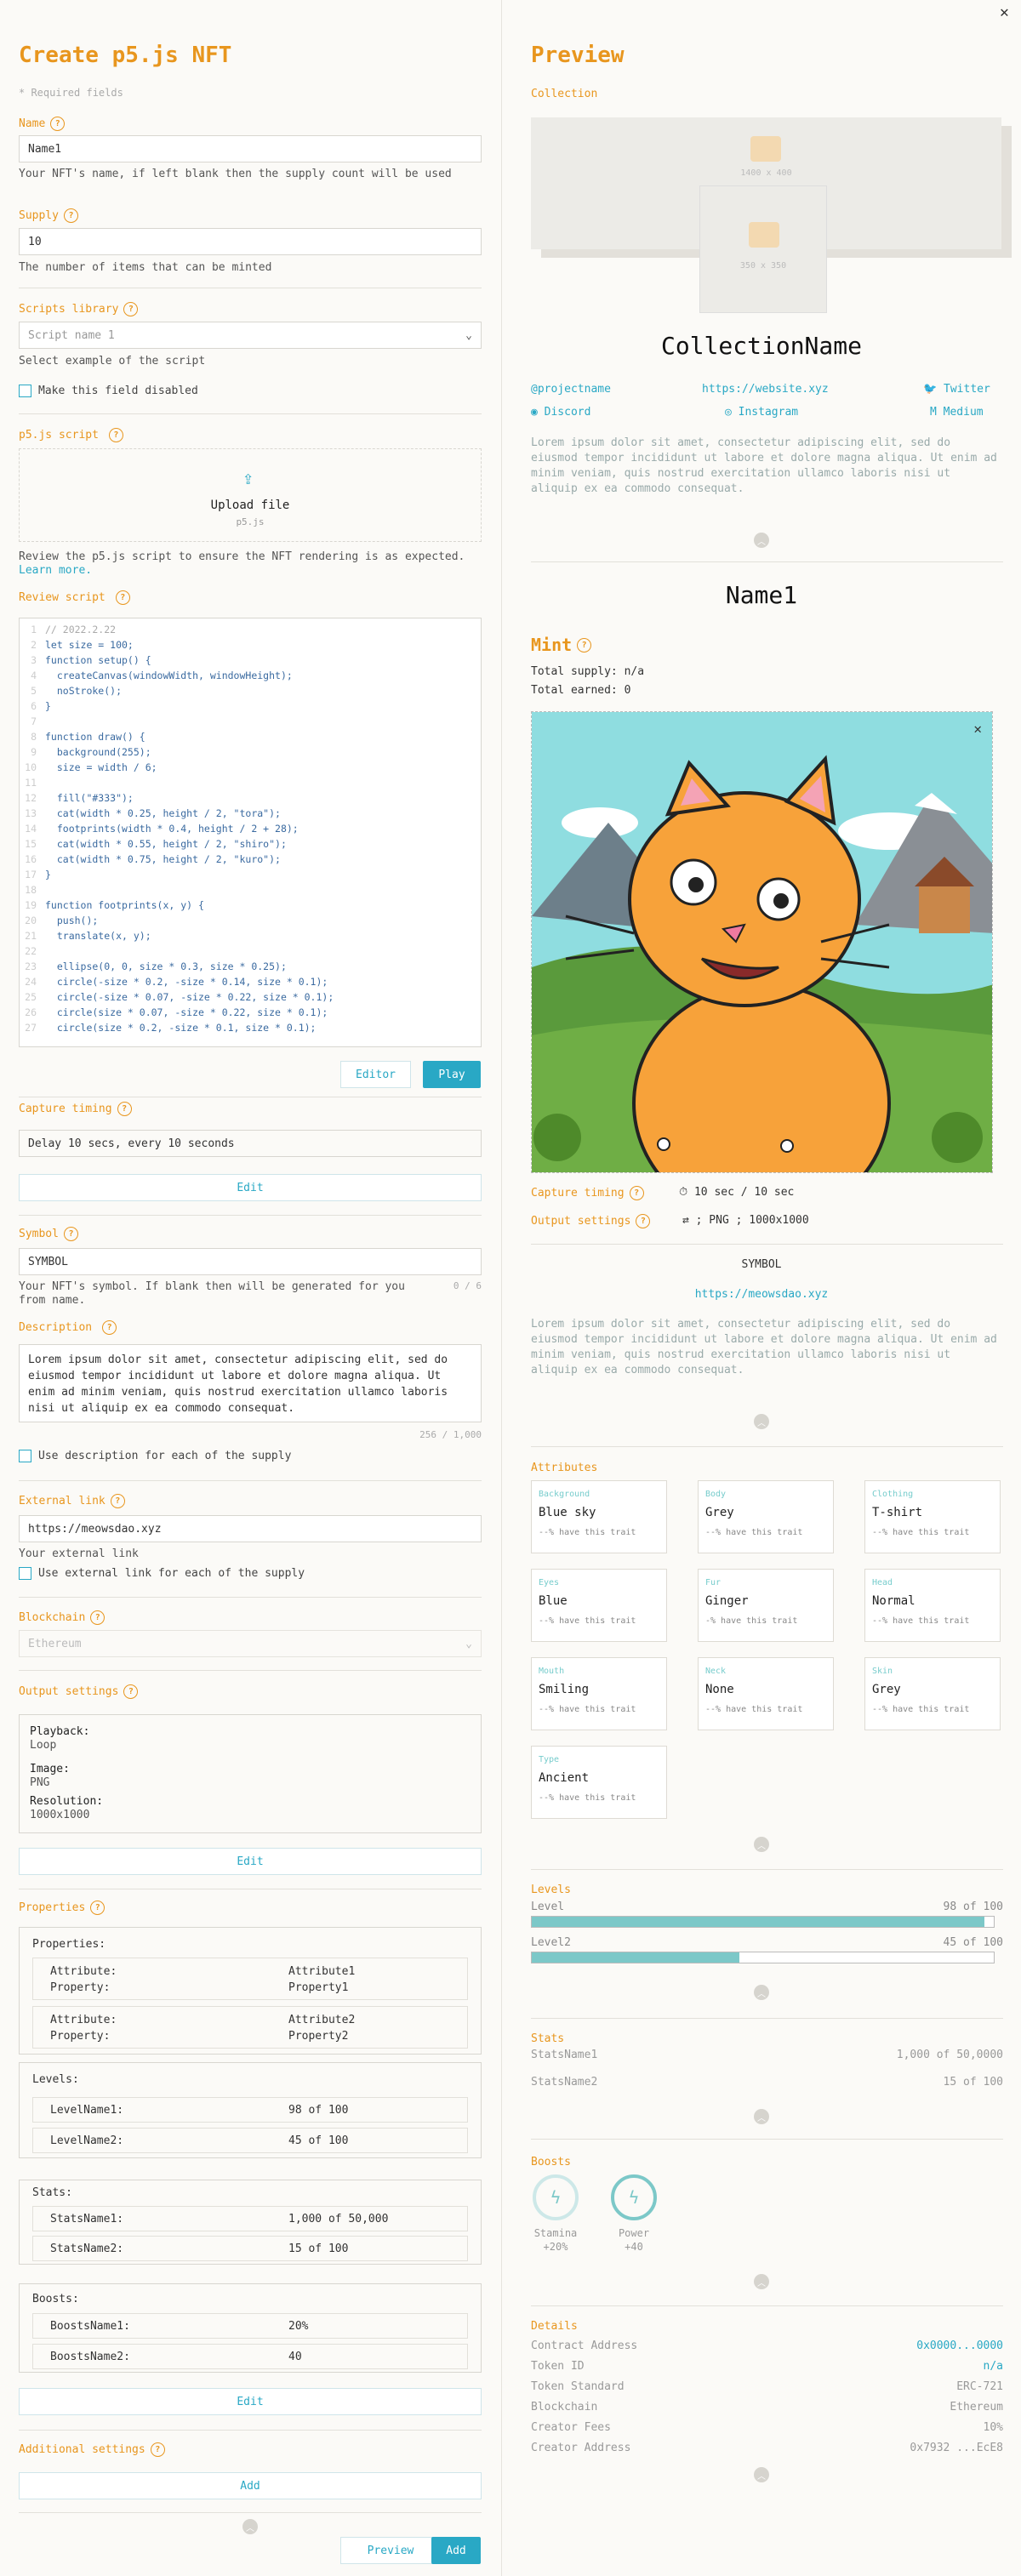 This screenshot has height=2576, width=1021. I want to click on additional-add-button: Add, so click(250, 2485).